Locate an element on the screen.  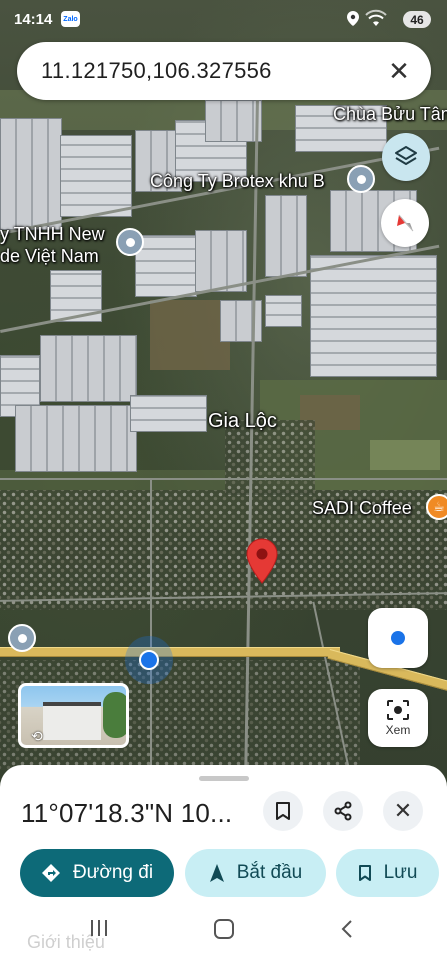
directions-button: Đường đi is located at coordinates (97, 873).